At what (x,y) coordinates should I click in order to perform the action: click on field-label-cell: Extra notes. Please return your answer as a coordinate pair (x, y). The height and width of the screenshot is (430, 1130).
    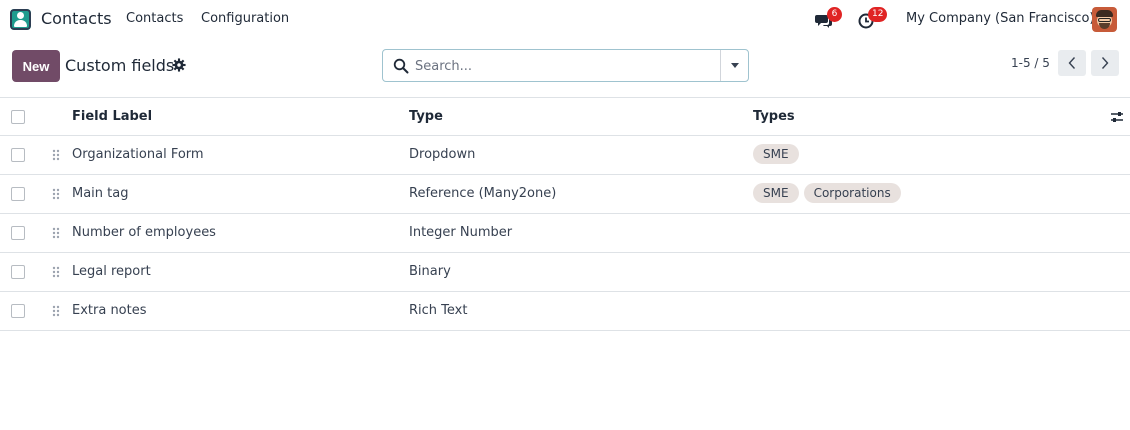
    Looking at the image, I should click on (109, 310).